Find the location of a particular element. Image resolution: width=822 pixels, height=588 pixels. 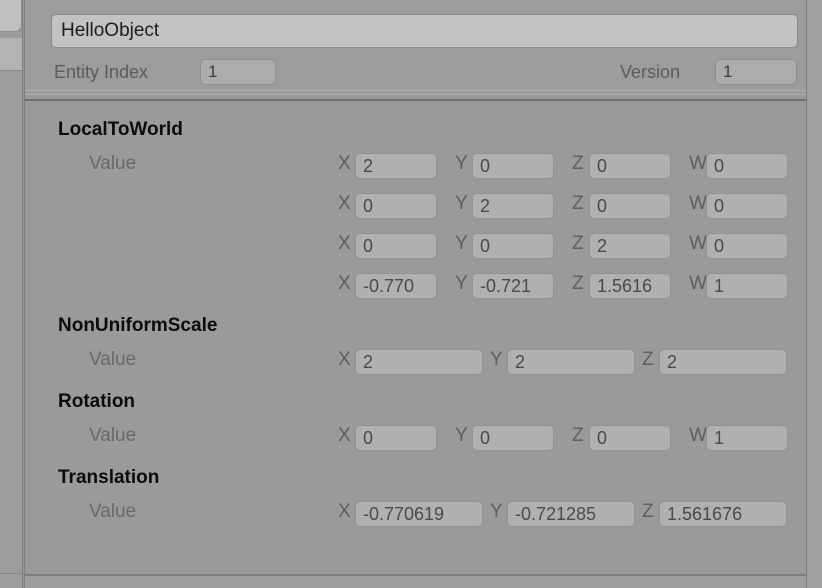

component-title: Translation is located at coordinates (108, 478).